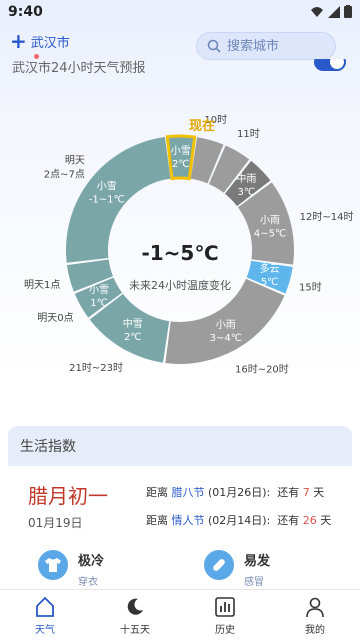 This screenshot has height=640, width=360. What do you see at coordinates (135, 630) in the screenshot?
I see `nav-fifteen-days-label: 十五天` at bounding box center [135, 630].